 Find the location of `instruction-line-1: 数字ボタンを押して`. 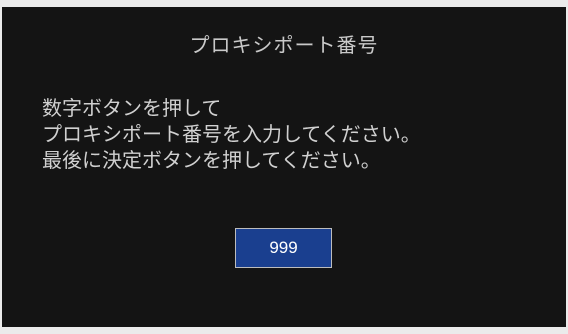

instruction-line-1: 数字ボタンを押して is located at coordinates (132, 108).